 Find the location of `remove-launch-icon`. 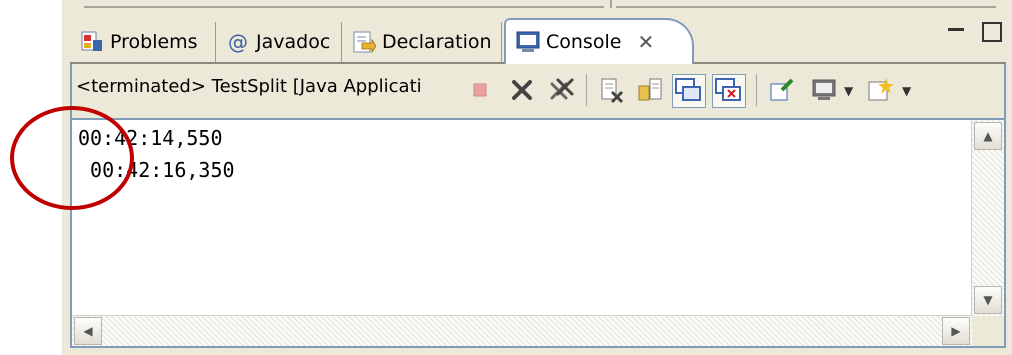

remove-launch-icon is located at coordinates (522, 90).